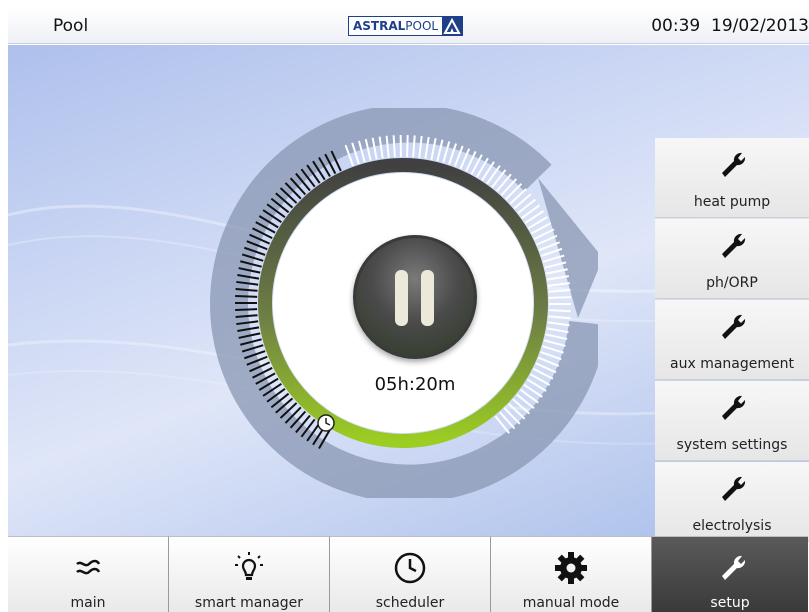 The height and width of the screenshot is (612, 809). I want to click on waves-icon, so click(88, 567).